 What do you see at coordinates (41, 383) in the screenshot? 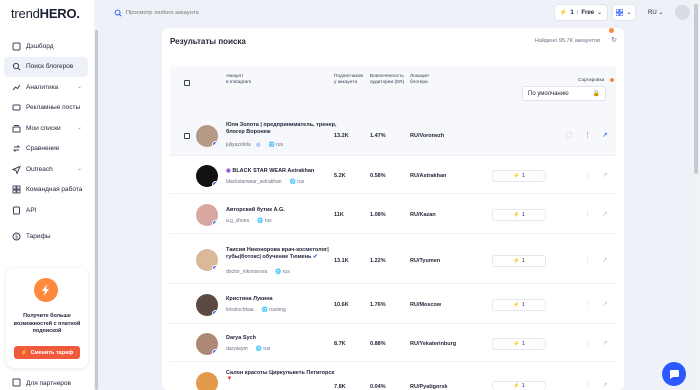
I see `sidebar-item-partners: Для партнеров` at bounding box center [41, 383].